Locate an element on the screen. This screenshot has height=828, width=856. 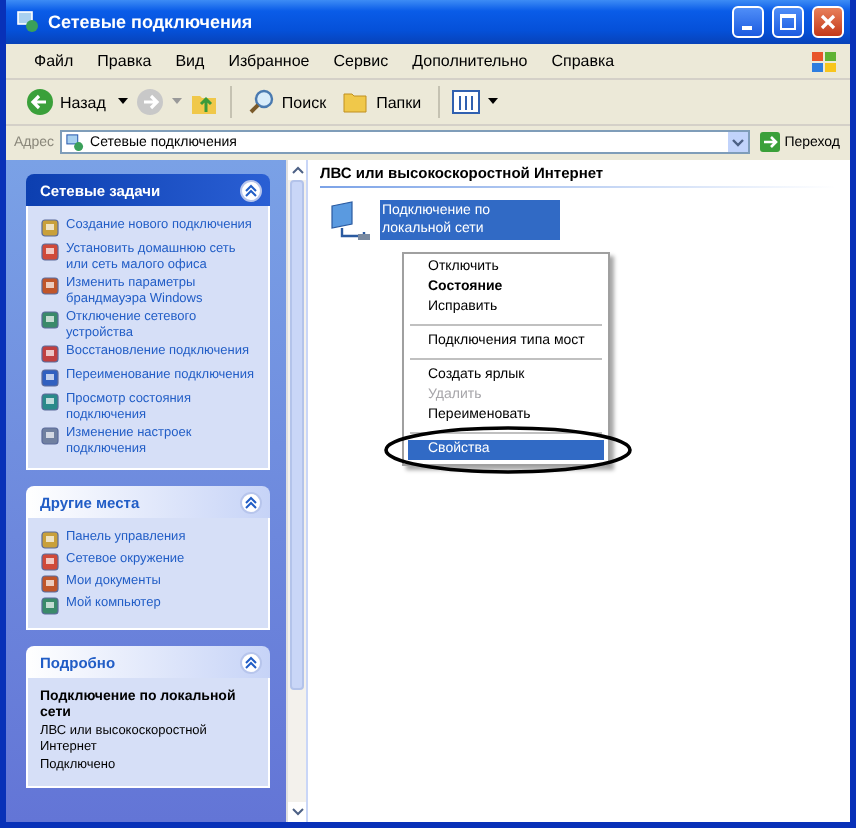
folder-icon is located at coordinates (356, 102).